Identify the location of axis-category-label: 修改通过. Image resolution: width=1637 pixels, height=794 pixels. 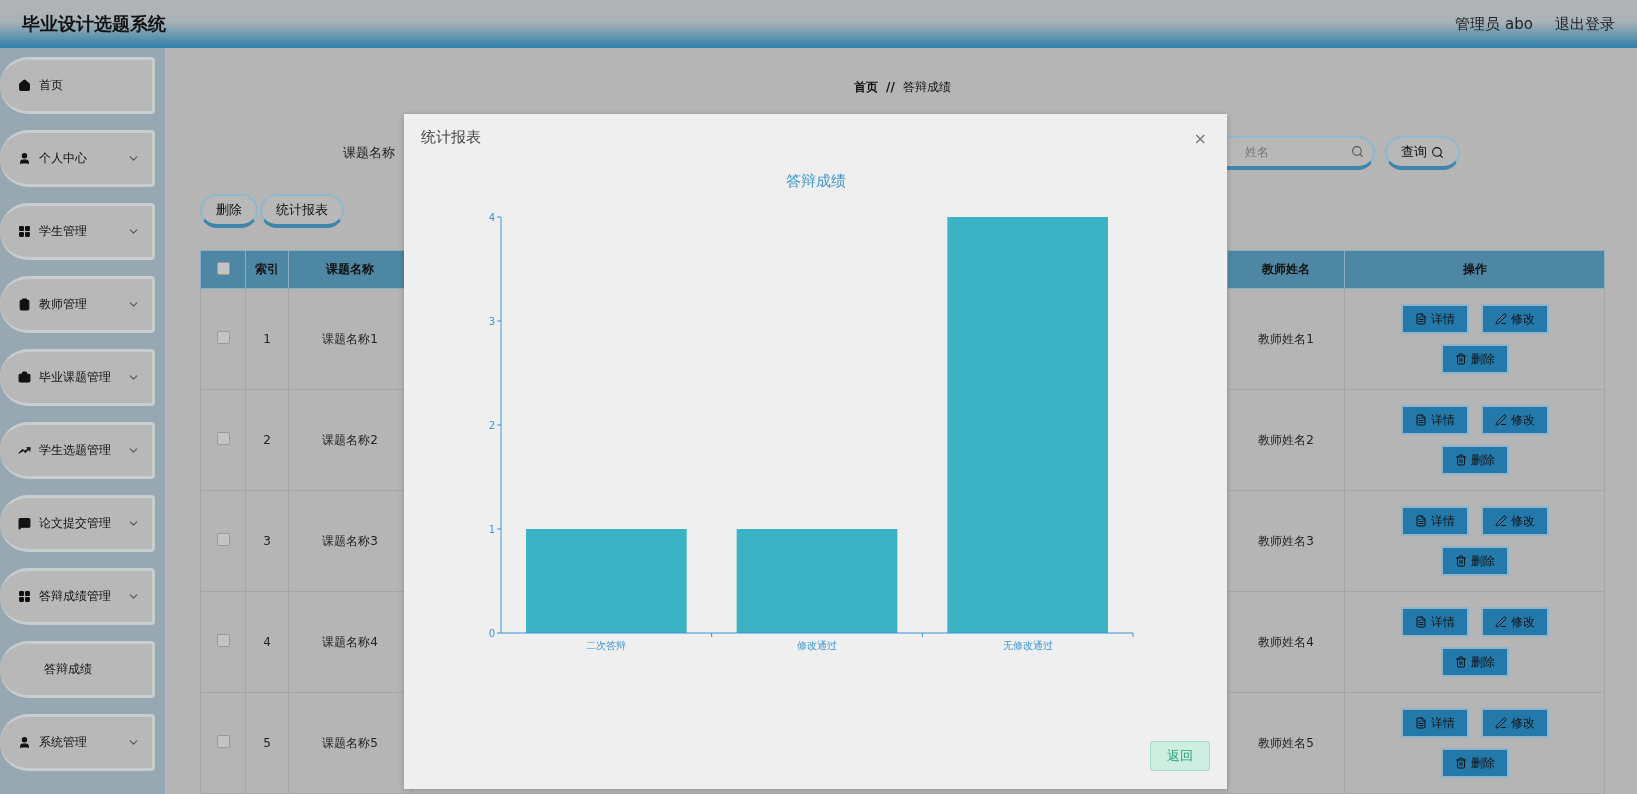
(817, 645).